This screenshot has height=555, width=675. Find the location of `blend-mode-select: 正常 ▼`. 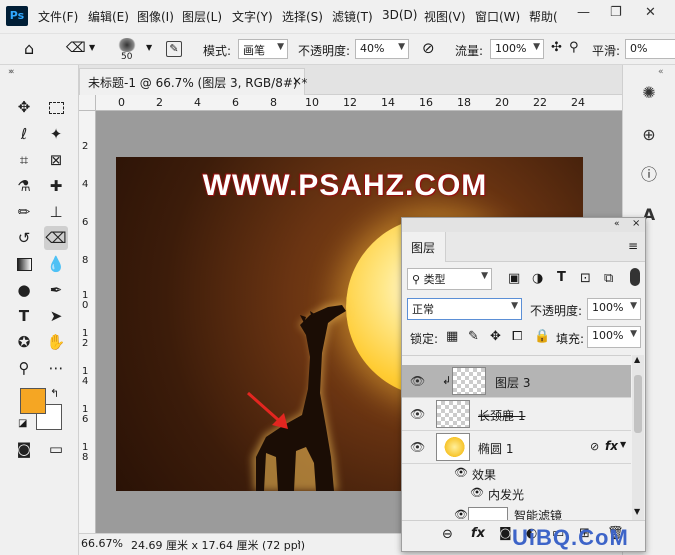

blend-mode-select: 正常 ▼ is located at coordinates (464, 309).